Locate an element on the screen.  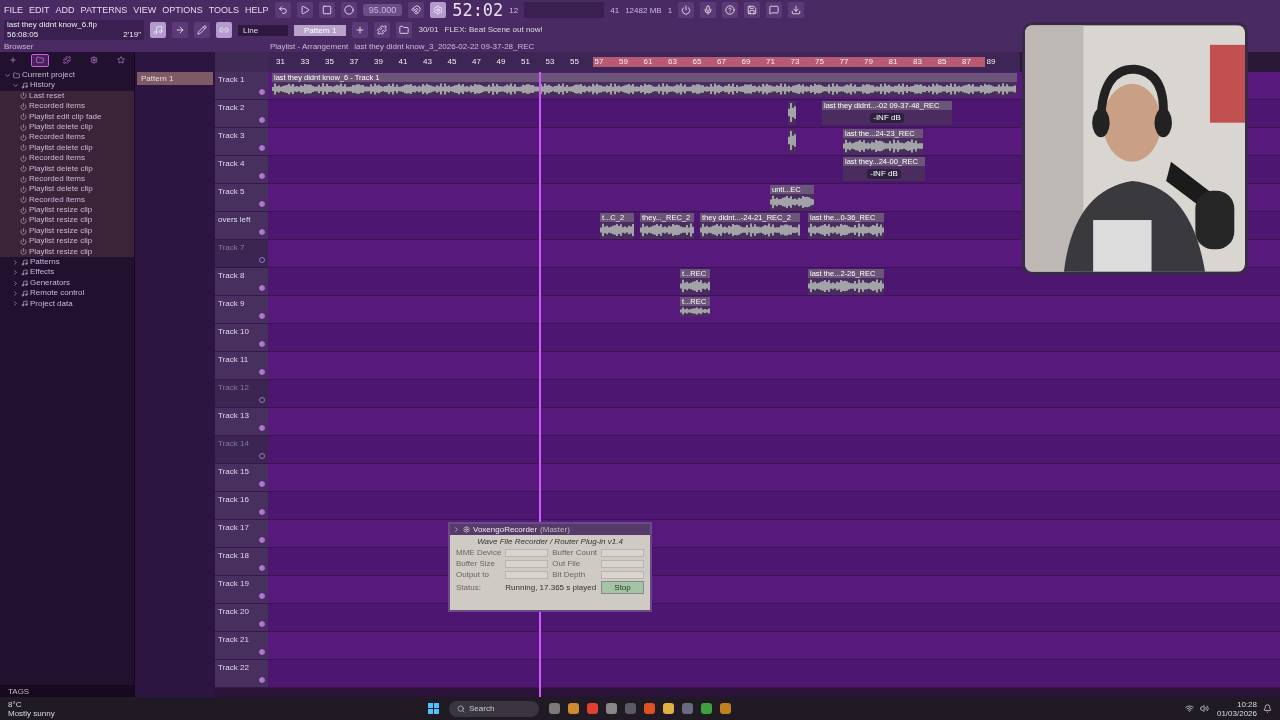
pattern-item: Pattern 1 is located at coordinates (175, 78).